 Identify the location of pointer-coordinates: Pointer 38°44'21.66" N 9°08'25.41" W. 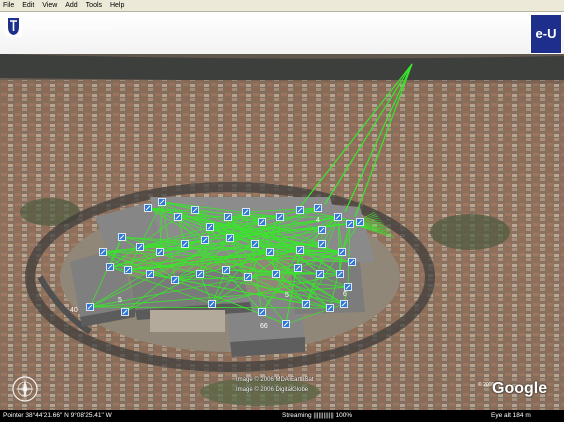
(57, 415).